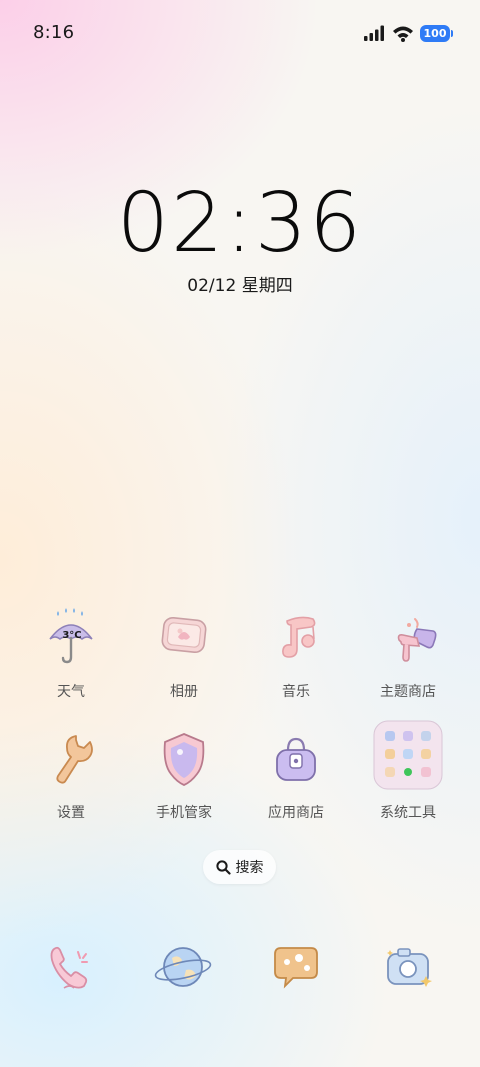 The height and width of the screenshot is (1067, 480). What do you see at coordinates (183, 967) in the screenshot?
I see `globe-browser-icon` at bounding box center [183, 967].